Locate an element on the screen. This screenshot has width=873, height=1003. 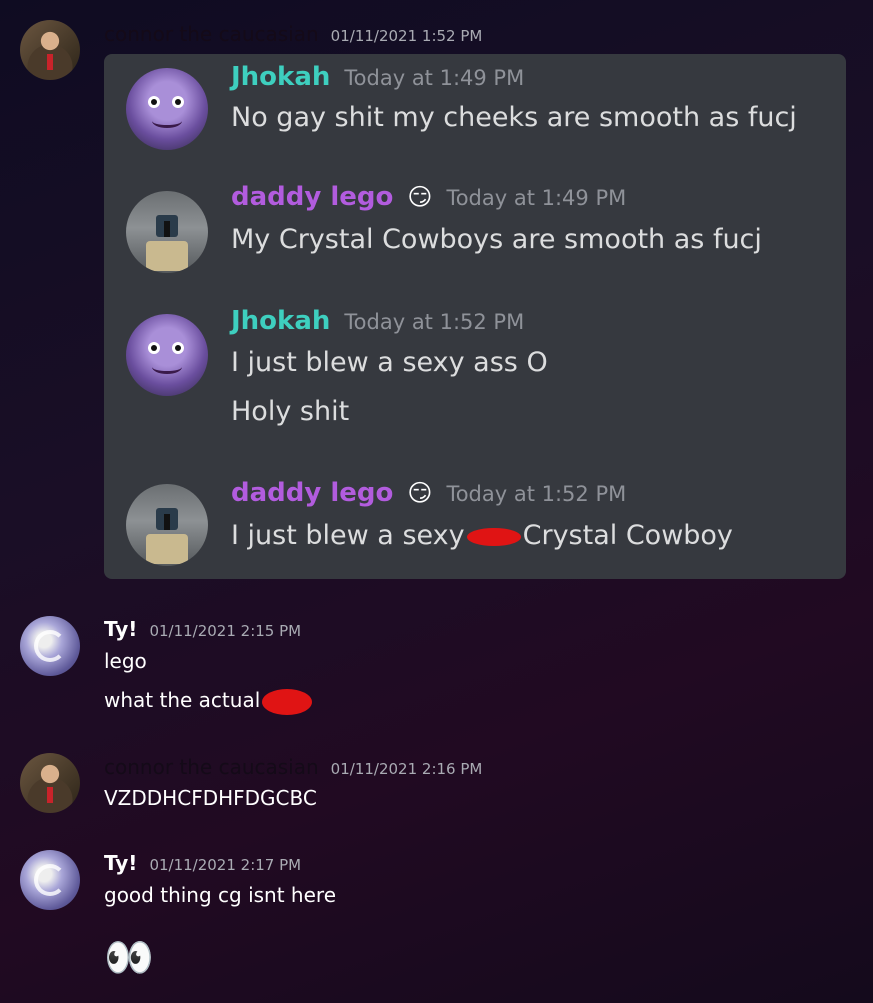
message-text: what the actual is located at coordinates (208, 701).